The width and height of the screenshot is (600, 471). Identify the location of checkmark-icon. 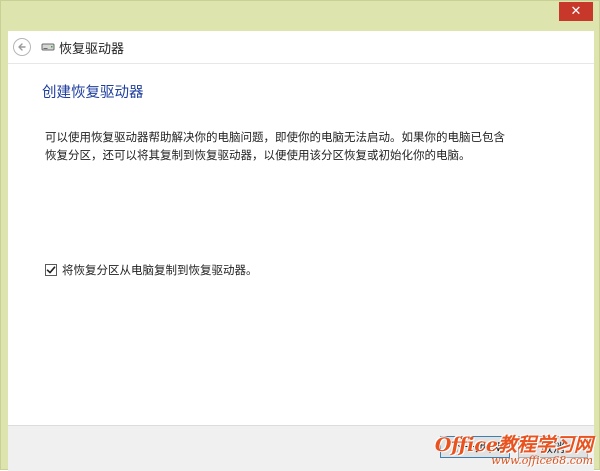
(51, 270).